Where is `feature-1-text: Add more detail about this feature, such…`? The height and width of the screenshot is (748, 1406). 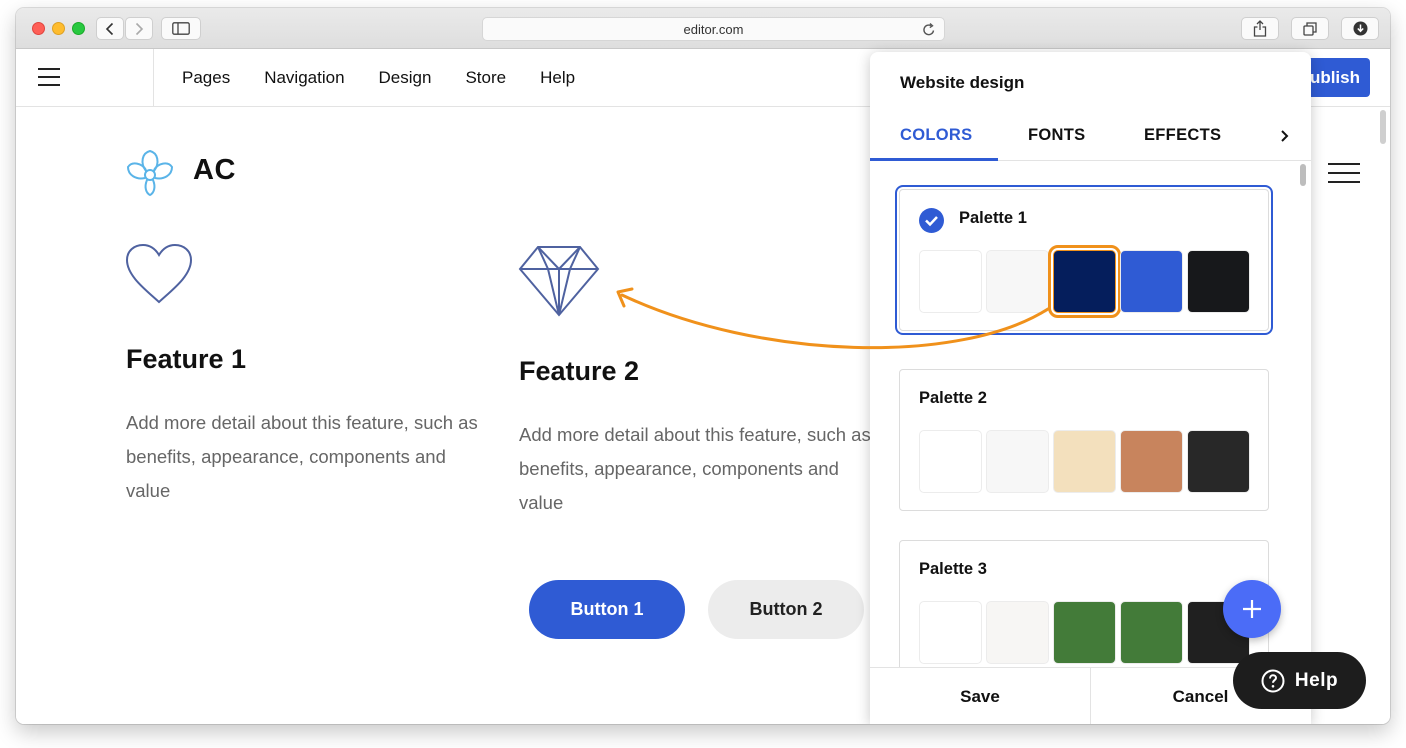
feature-1-text: Add more detail about this feature, such… is located at coordinates (302, 456).